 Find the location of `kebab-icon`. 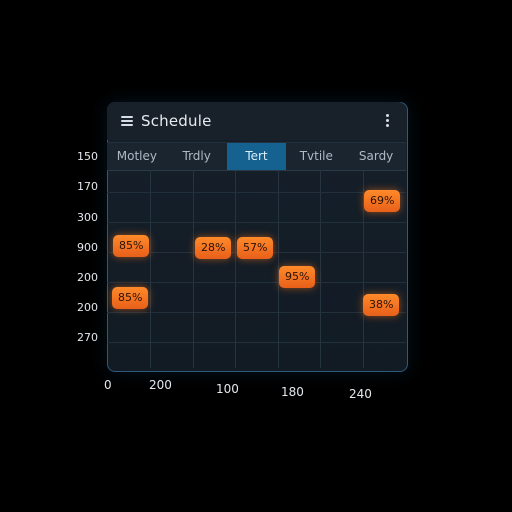

kebab-icon is located at coordinates (388, 121).